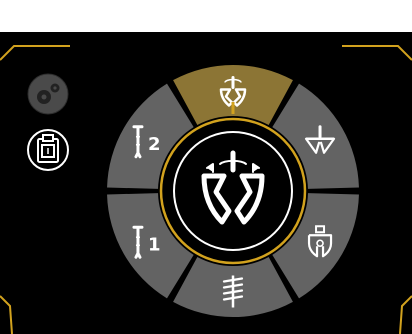  Describe the element at coordinates (154, 244) in the screenshot. I see `segment-label: 1` at that location.